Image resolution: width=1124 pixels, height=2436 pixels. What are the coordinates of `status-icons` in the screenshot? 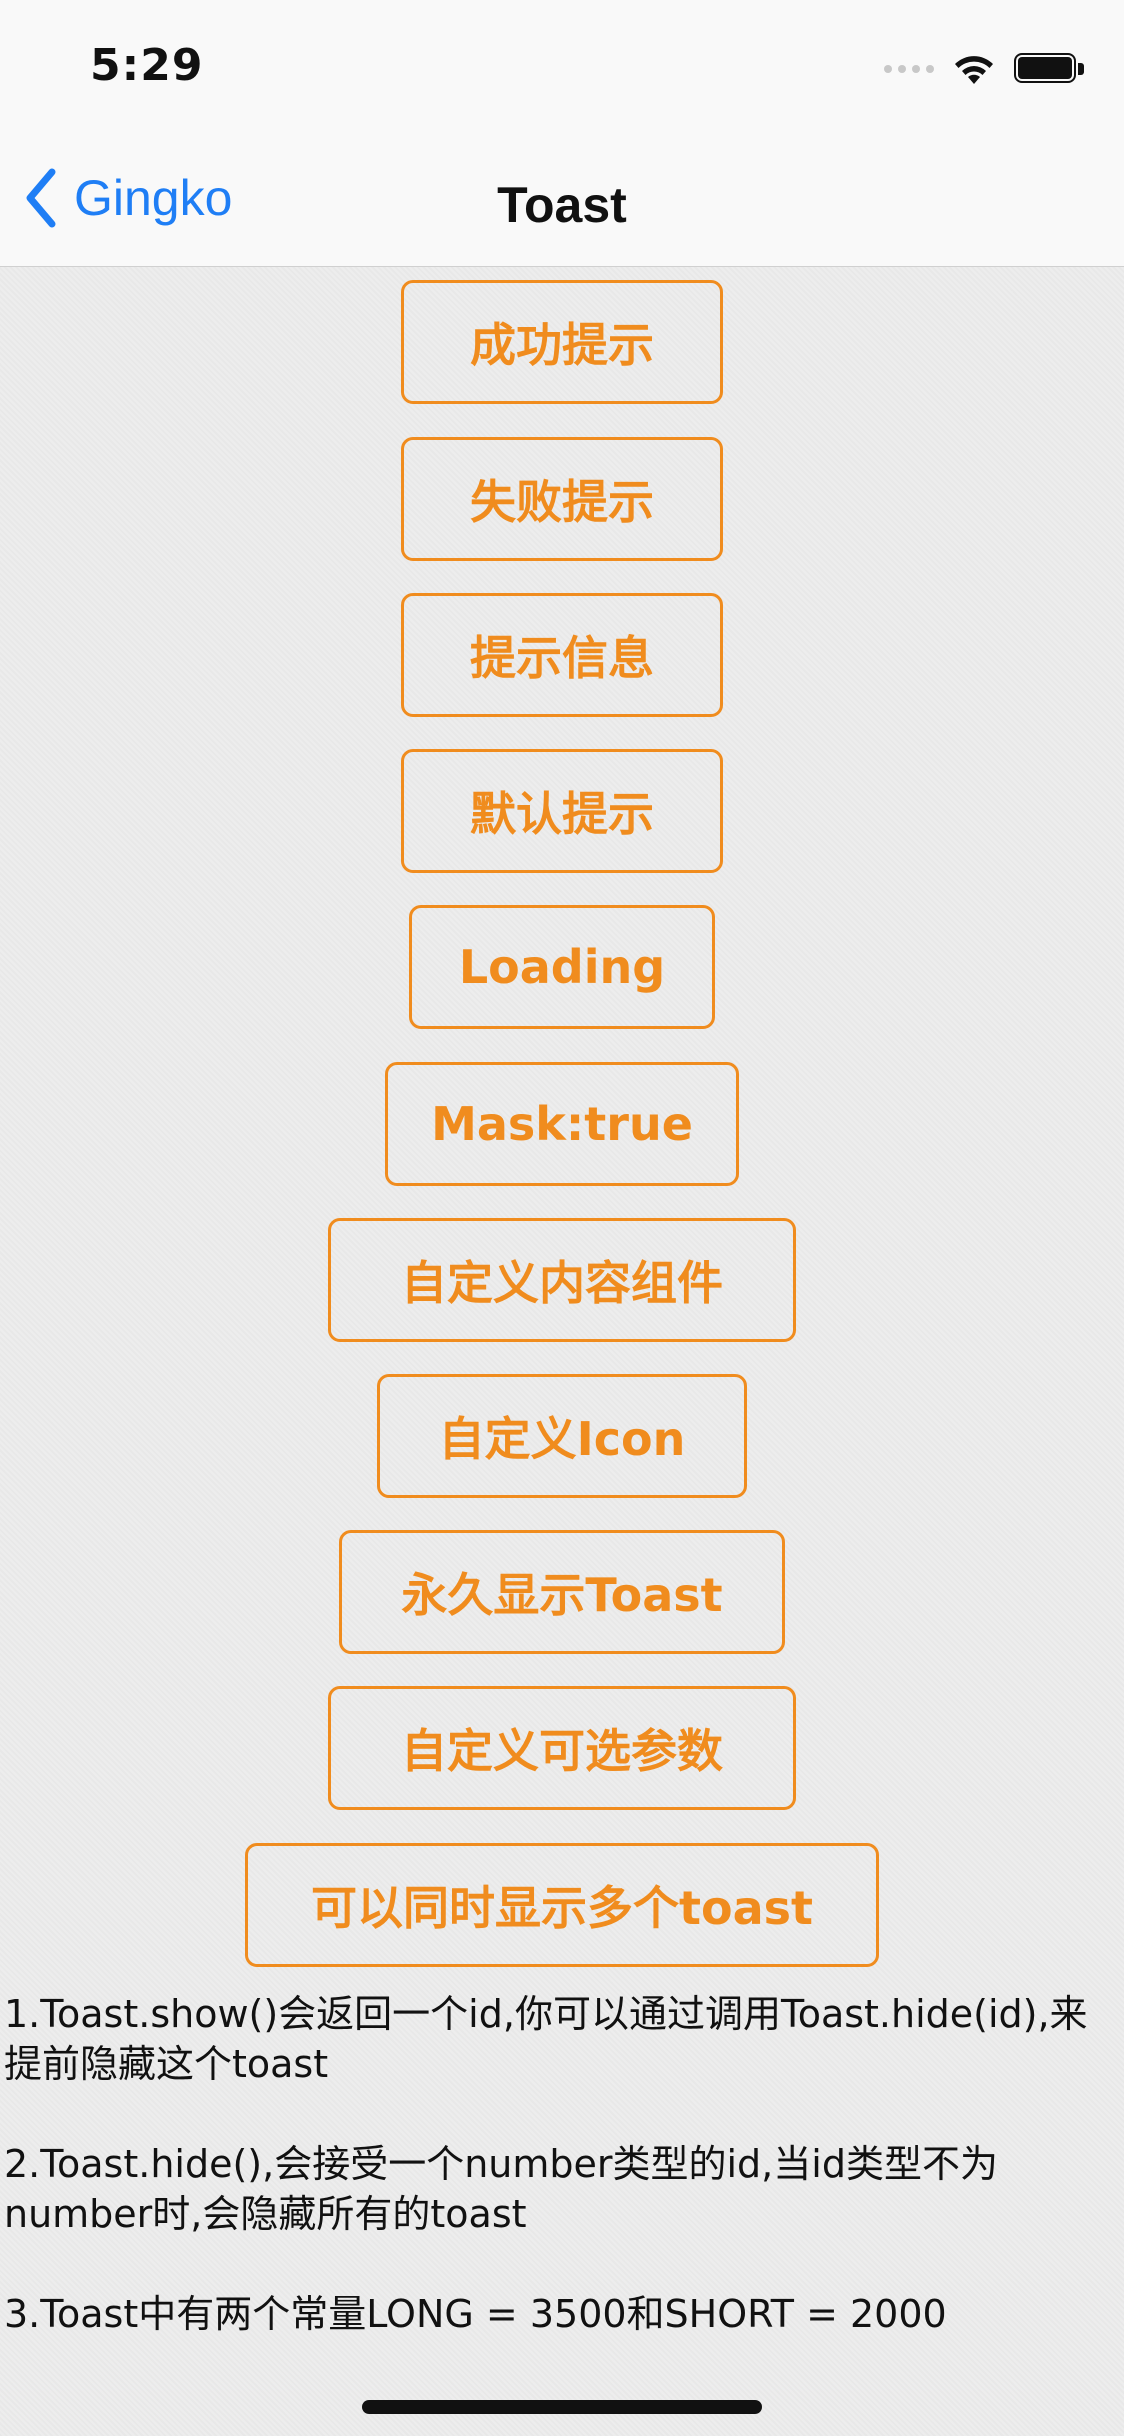 It's located at (984, 69).